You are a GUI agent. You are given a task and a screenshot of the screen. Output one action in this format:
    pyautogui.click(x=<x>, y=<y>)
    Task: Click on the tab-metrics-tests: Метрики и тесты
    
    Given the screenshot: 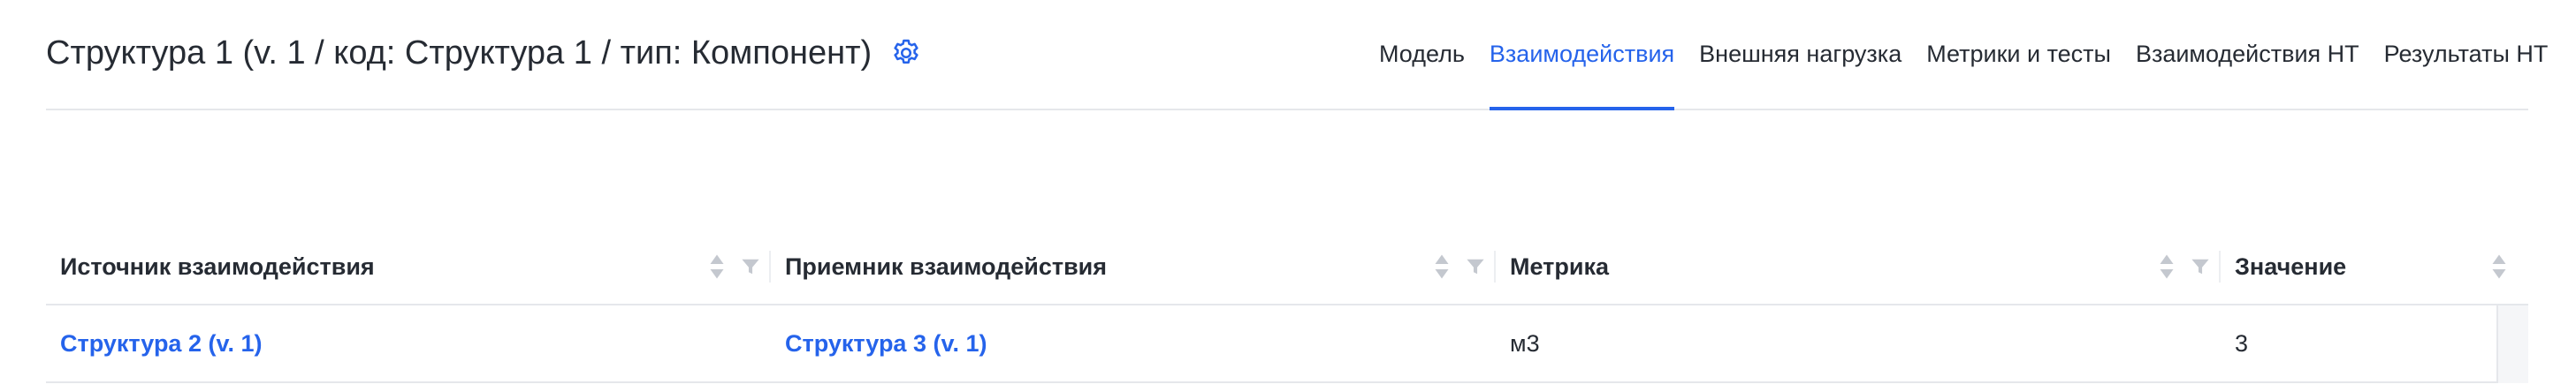 What is the action you would take?
    pyautogui.click(x=2018, y=54)
    